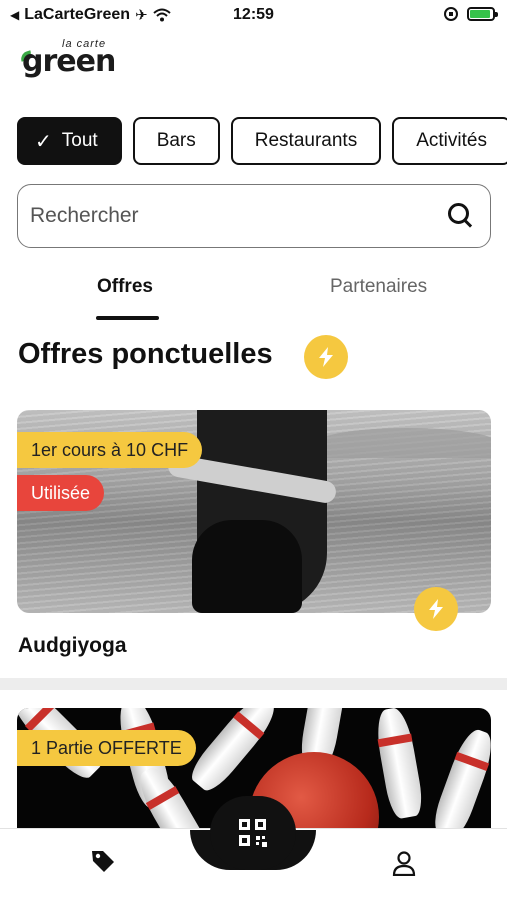  What do you see at coordinates (145, 354) in the screenshot?
I see `section-title: Offres ponctuelles` at bounding box center [145, 354].